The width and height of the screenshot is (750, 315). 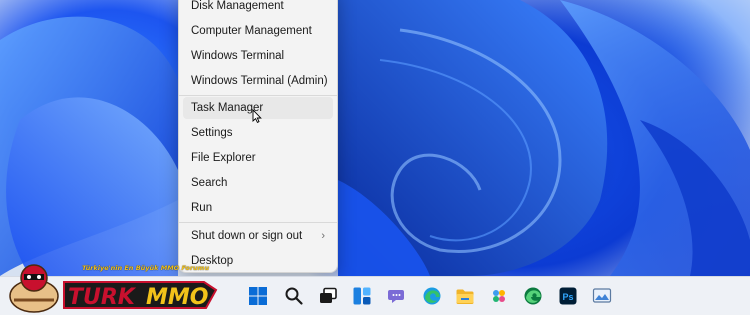 I want to click on svg-text: MMO, so click(x=177, y=297).